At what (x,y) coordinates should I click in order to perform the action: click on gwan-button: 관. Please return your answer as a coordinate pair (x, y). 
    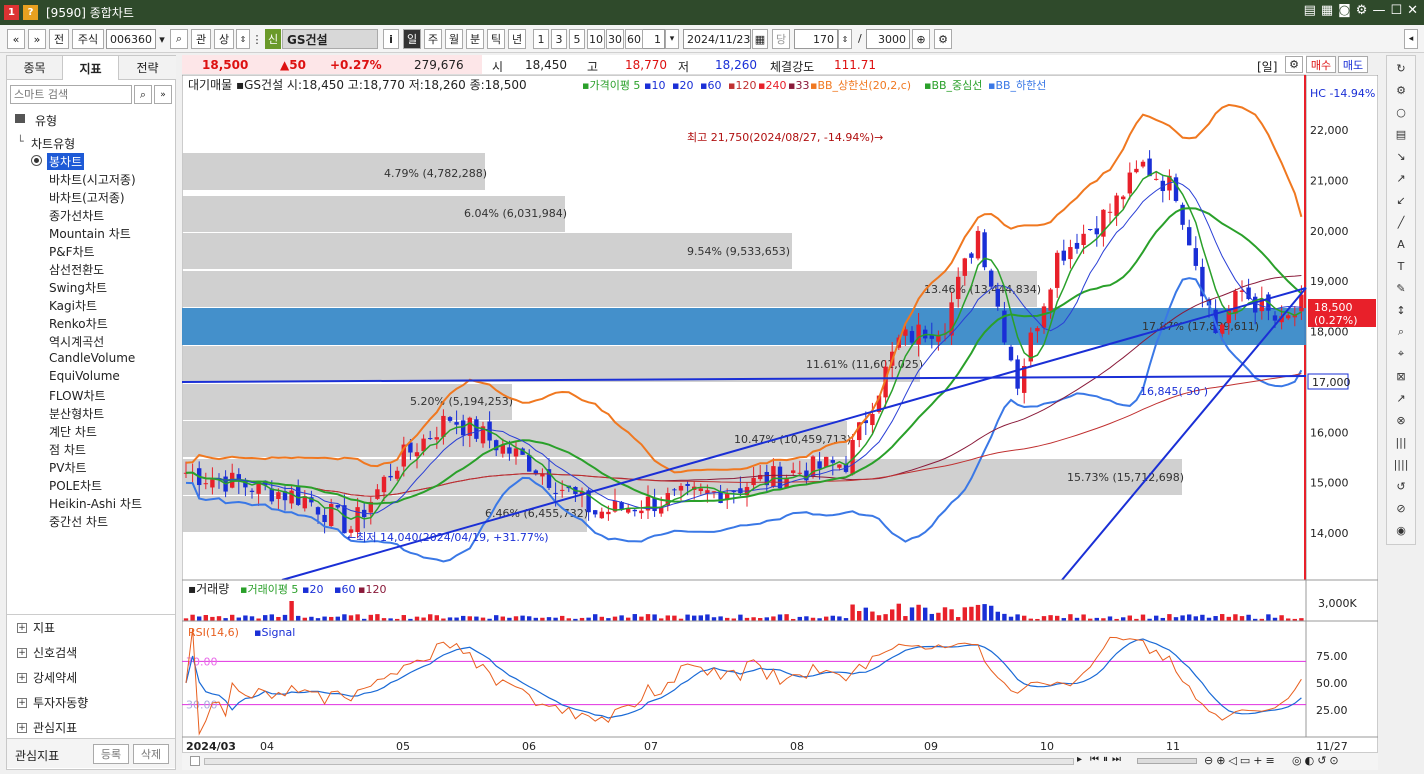
    Looking at the image, I should click on (201, 39).